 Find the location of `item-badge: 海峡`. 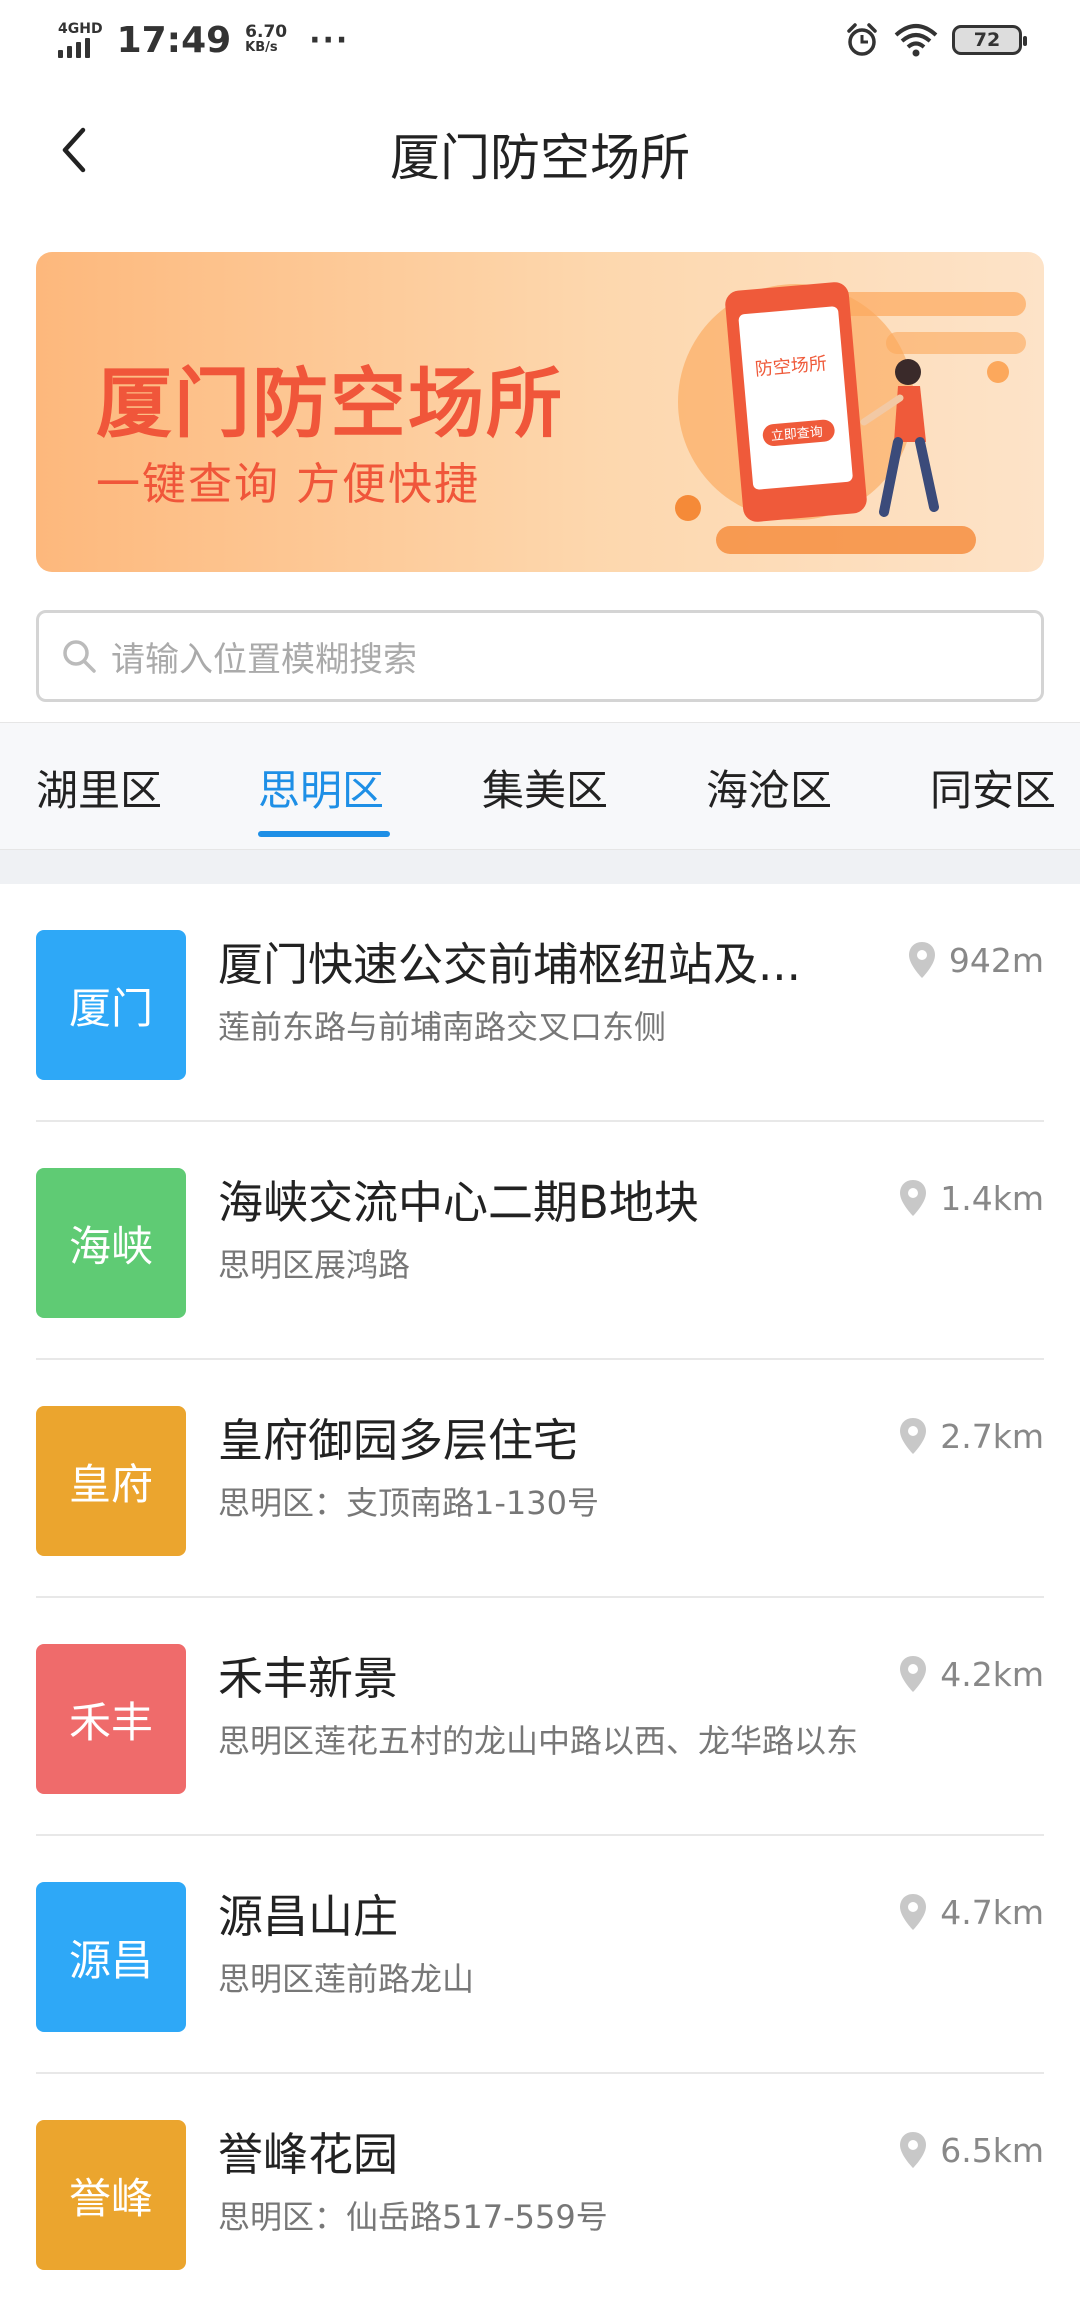

item-badge: 海峡 is located at coordinates (111, 1243).